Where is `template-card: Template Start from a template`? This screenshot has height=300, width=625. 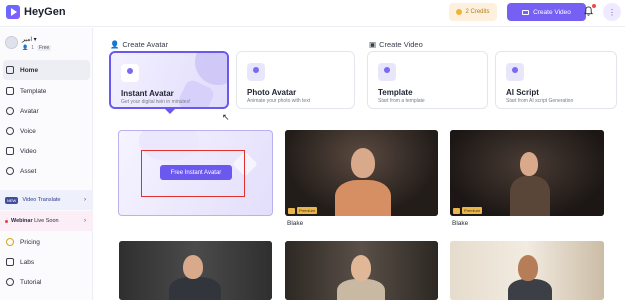
template-card: Template Start from a template is located at coordinates (427, 80).